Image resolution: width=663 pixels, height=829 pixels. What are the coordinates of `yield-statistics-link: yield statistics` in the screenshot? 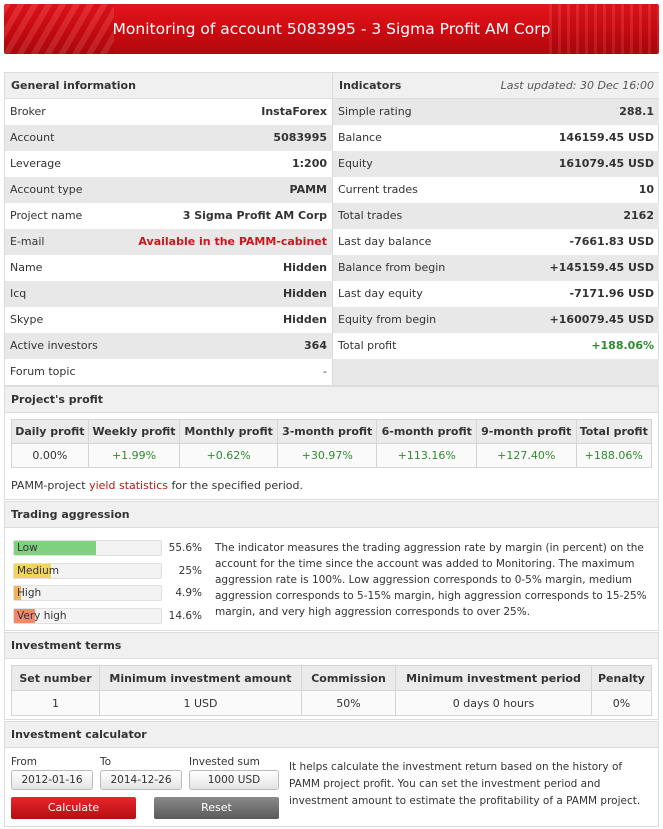 It's located at (128, 485).